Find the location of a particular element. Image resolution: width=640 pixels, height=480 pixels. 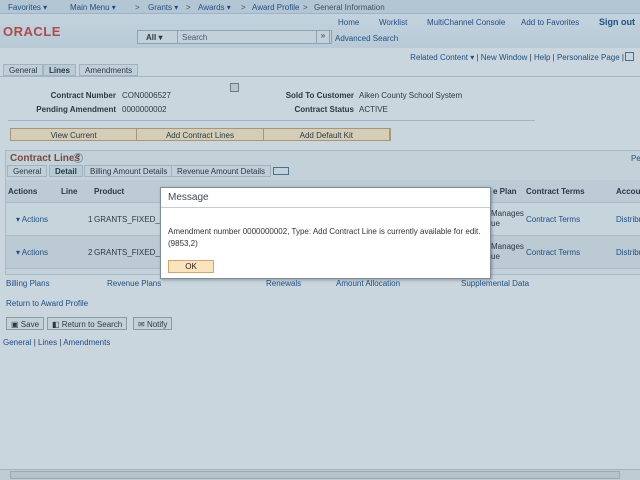

general-info-crumb: General Information is located at coordinates (349, 7).